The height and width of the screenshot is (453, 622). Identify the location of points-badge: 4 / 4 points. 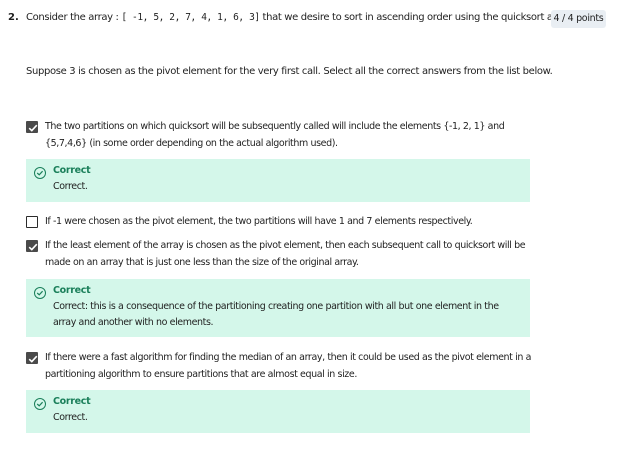
(578, 19).